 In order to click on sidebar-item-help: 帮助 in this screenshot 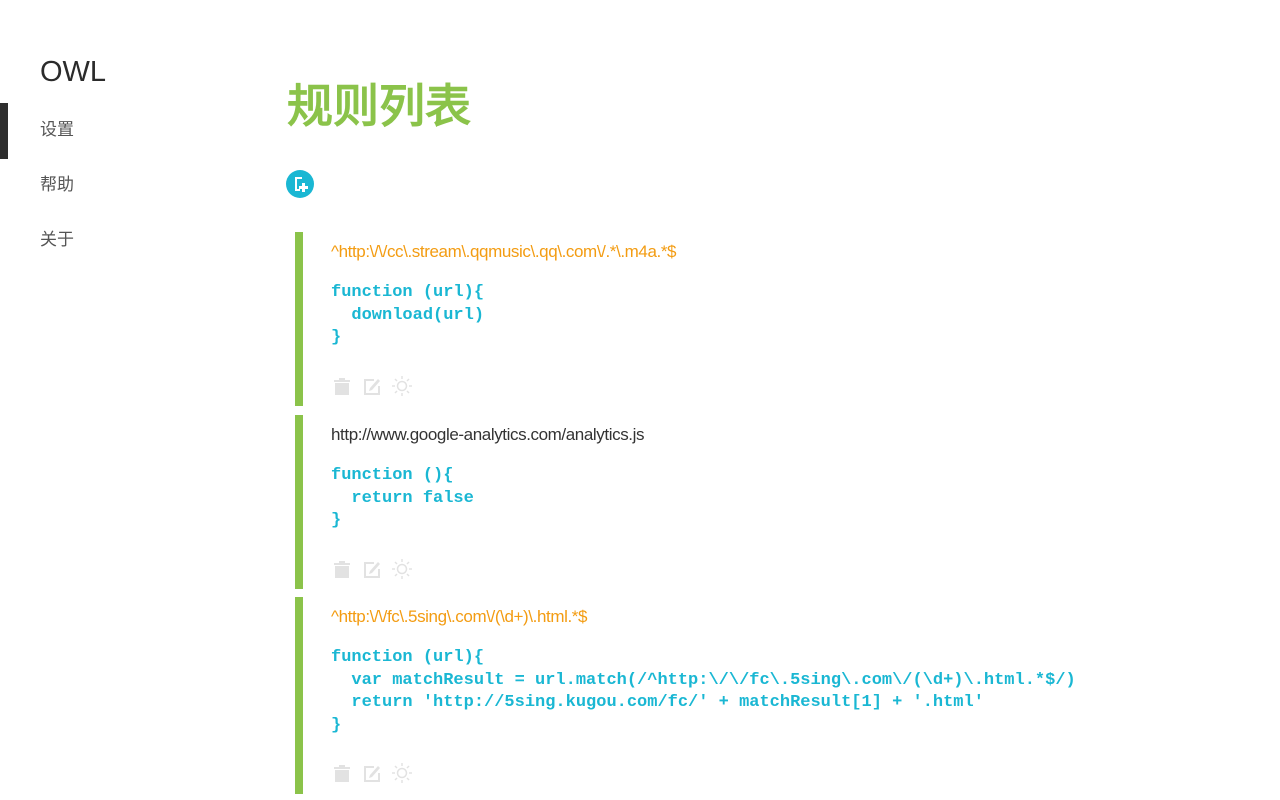, I will do `click(57, 185)`.